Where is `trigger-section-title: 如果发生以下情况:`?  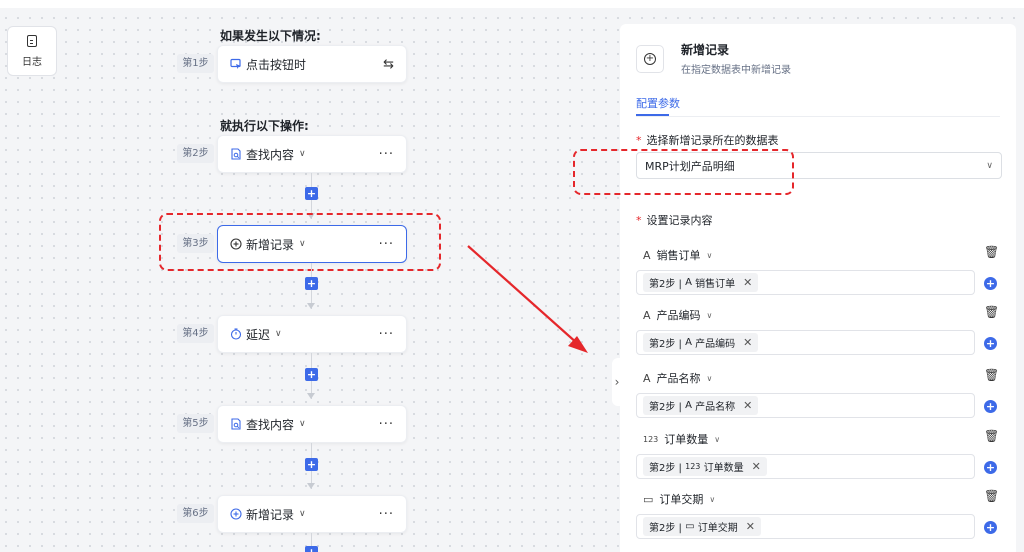 trigger-section-title: 如果发生以下情况: is located at coordinates (270, 36).